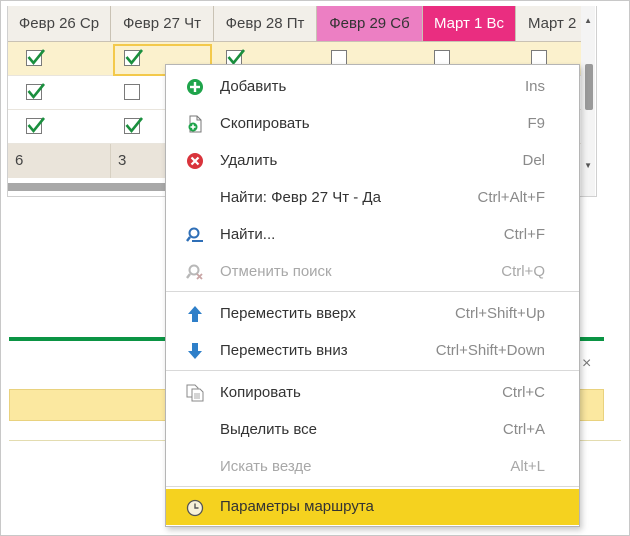  Describe the element at coordinates (524, 234) in the screenshot. I see `menu-item-shortcut: Ctrl+F` at that location.